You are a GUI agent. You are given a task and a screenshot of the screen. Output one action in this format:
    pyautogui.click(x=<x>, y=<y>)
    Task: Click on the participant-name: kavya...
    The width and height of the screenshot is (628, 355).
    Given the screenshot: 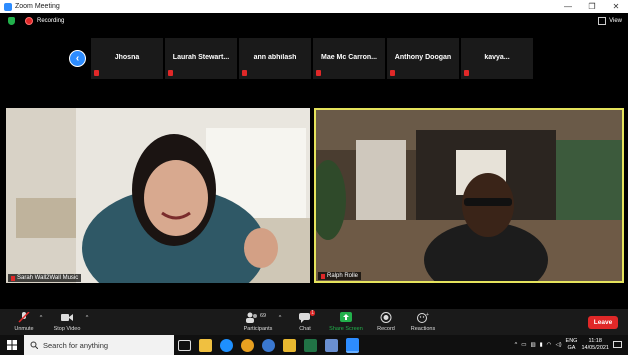 What is the action you would take?
    pyautogui.click(x=497, y=57)
    